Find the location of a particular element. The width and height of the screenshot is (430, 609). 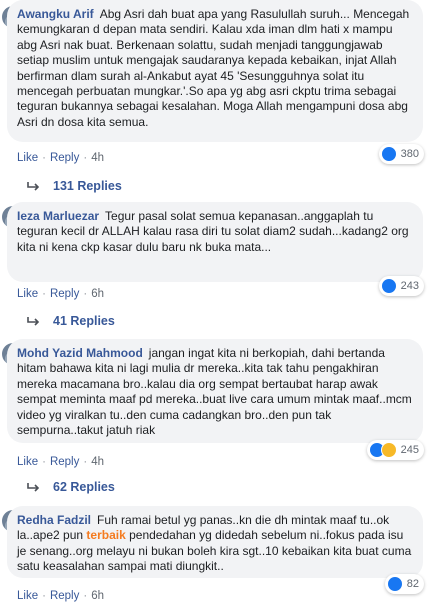

reaction-summary: 243 is located at coordinates (401, 286).